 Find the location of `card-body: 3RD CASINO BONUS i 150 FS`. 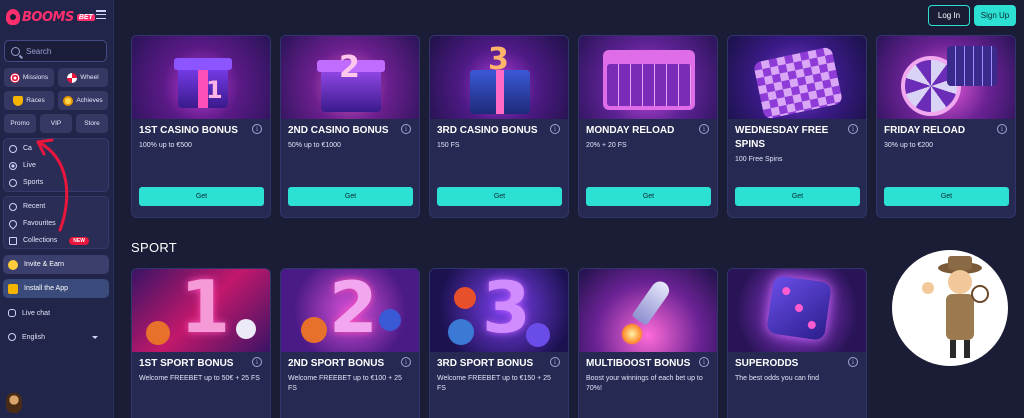

card-body: 3RD CASINO BONUS i 150 FS is located at coordinates (499, 135).